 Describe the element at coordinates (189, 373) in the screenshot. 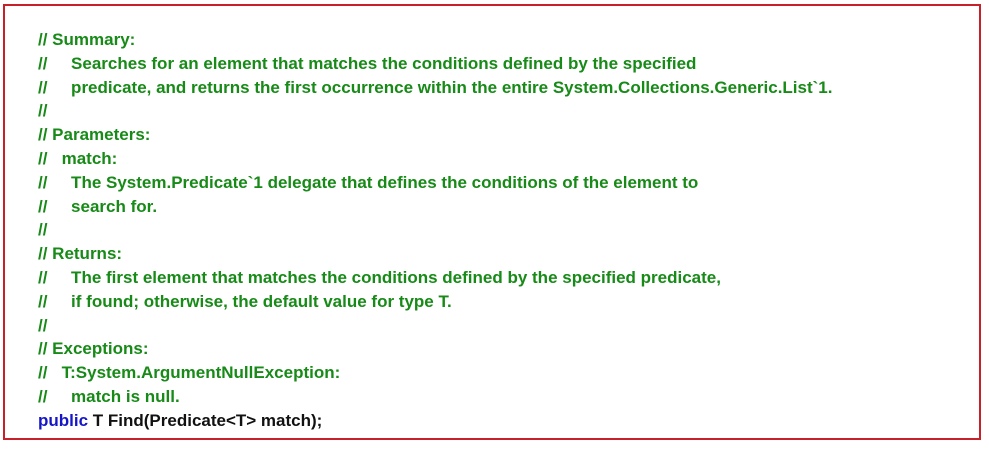

I see `comment-line: // T:System.ArgumentNullException:` at that location.